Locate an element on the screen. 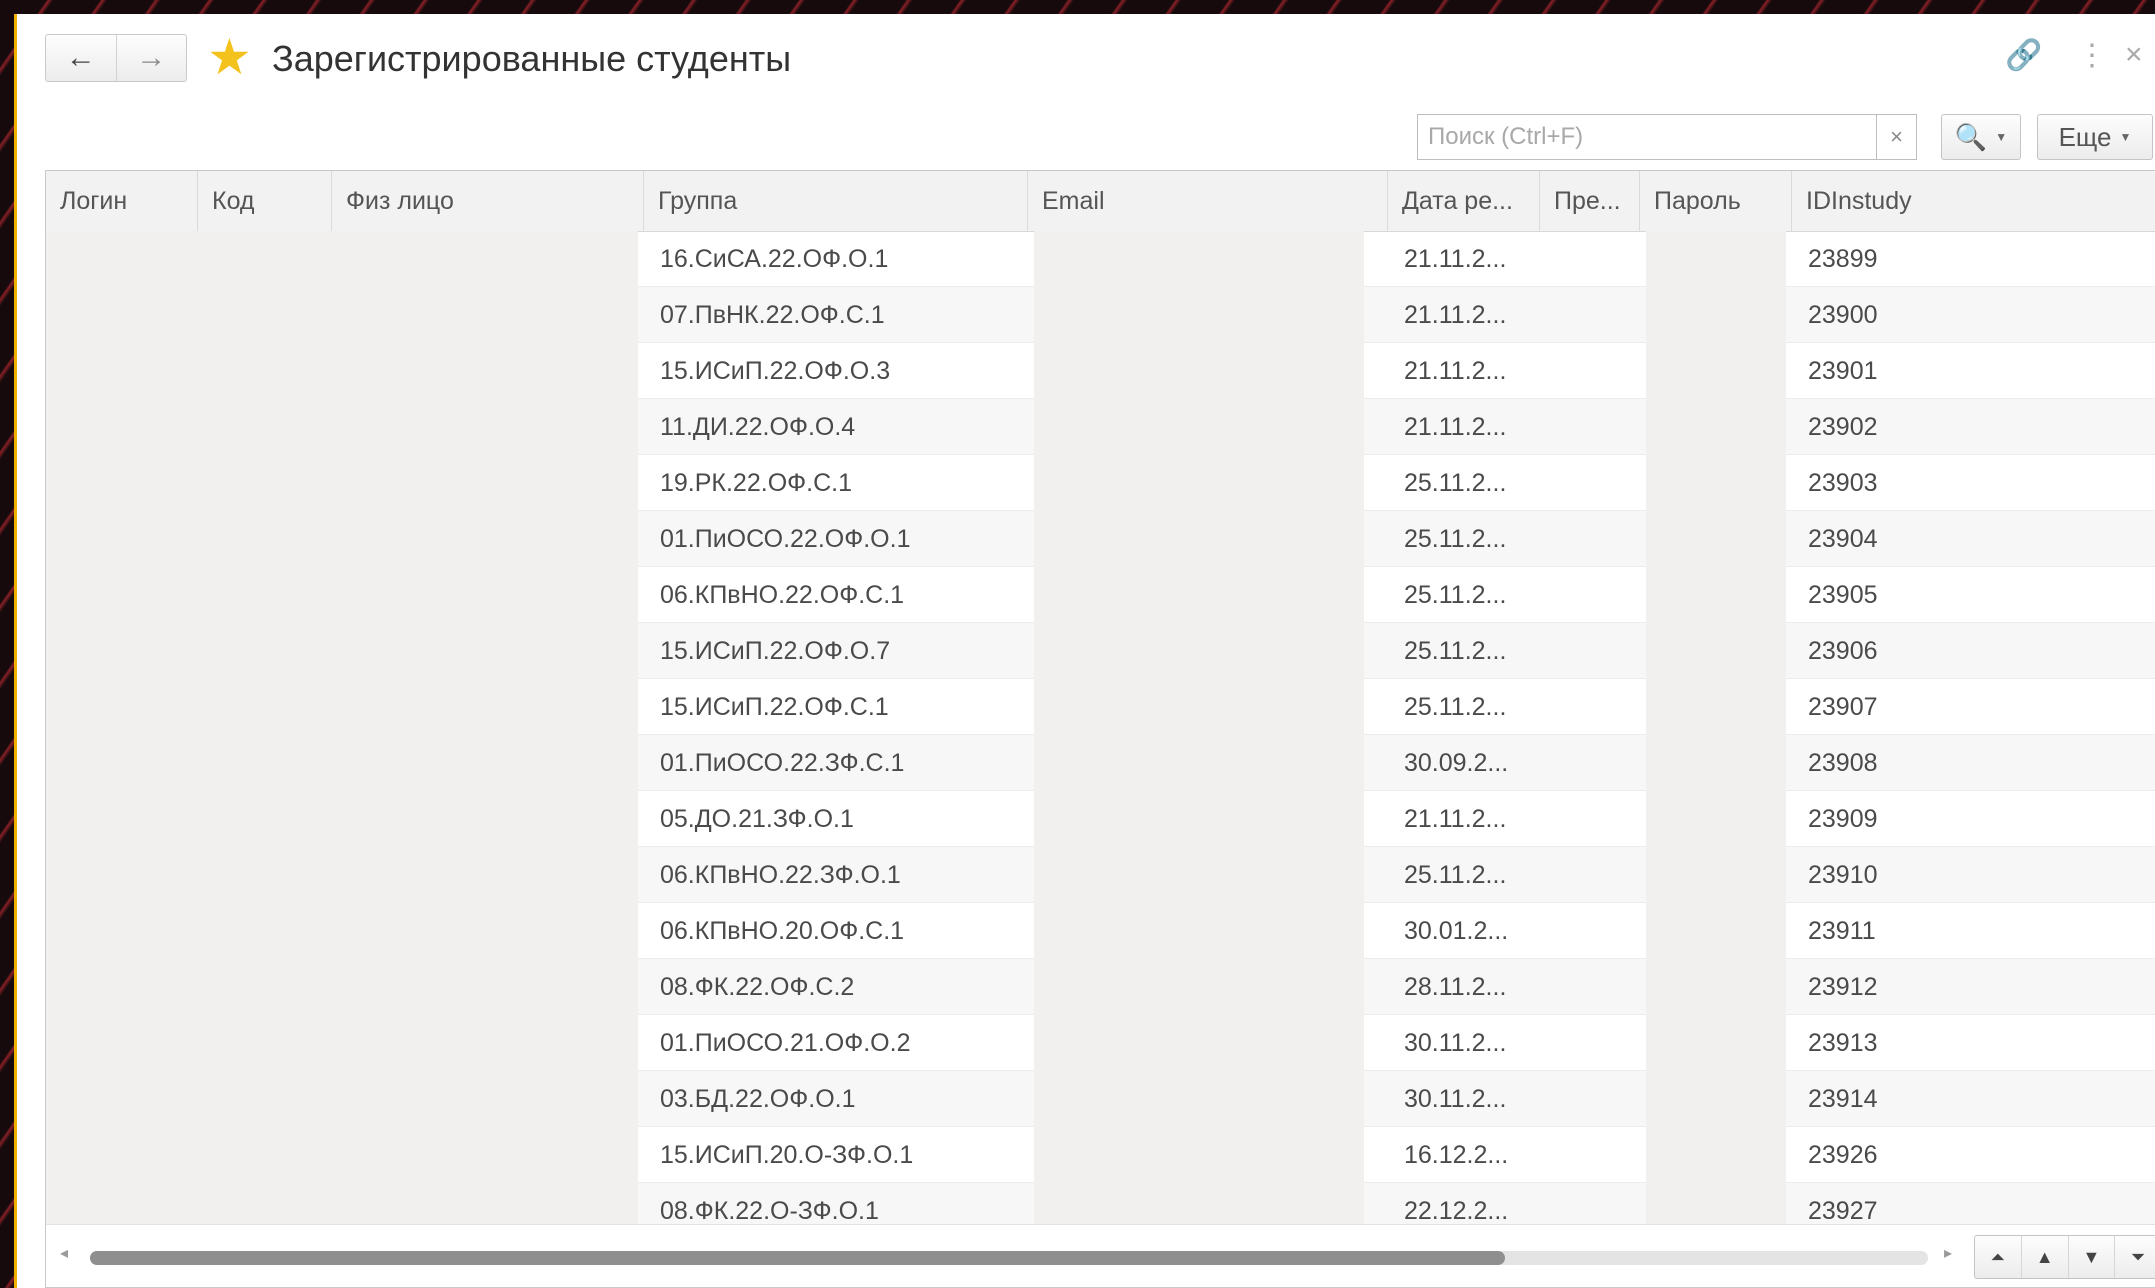  last-icon: ⏷ is located at coordinates (2138, 1256).